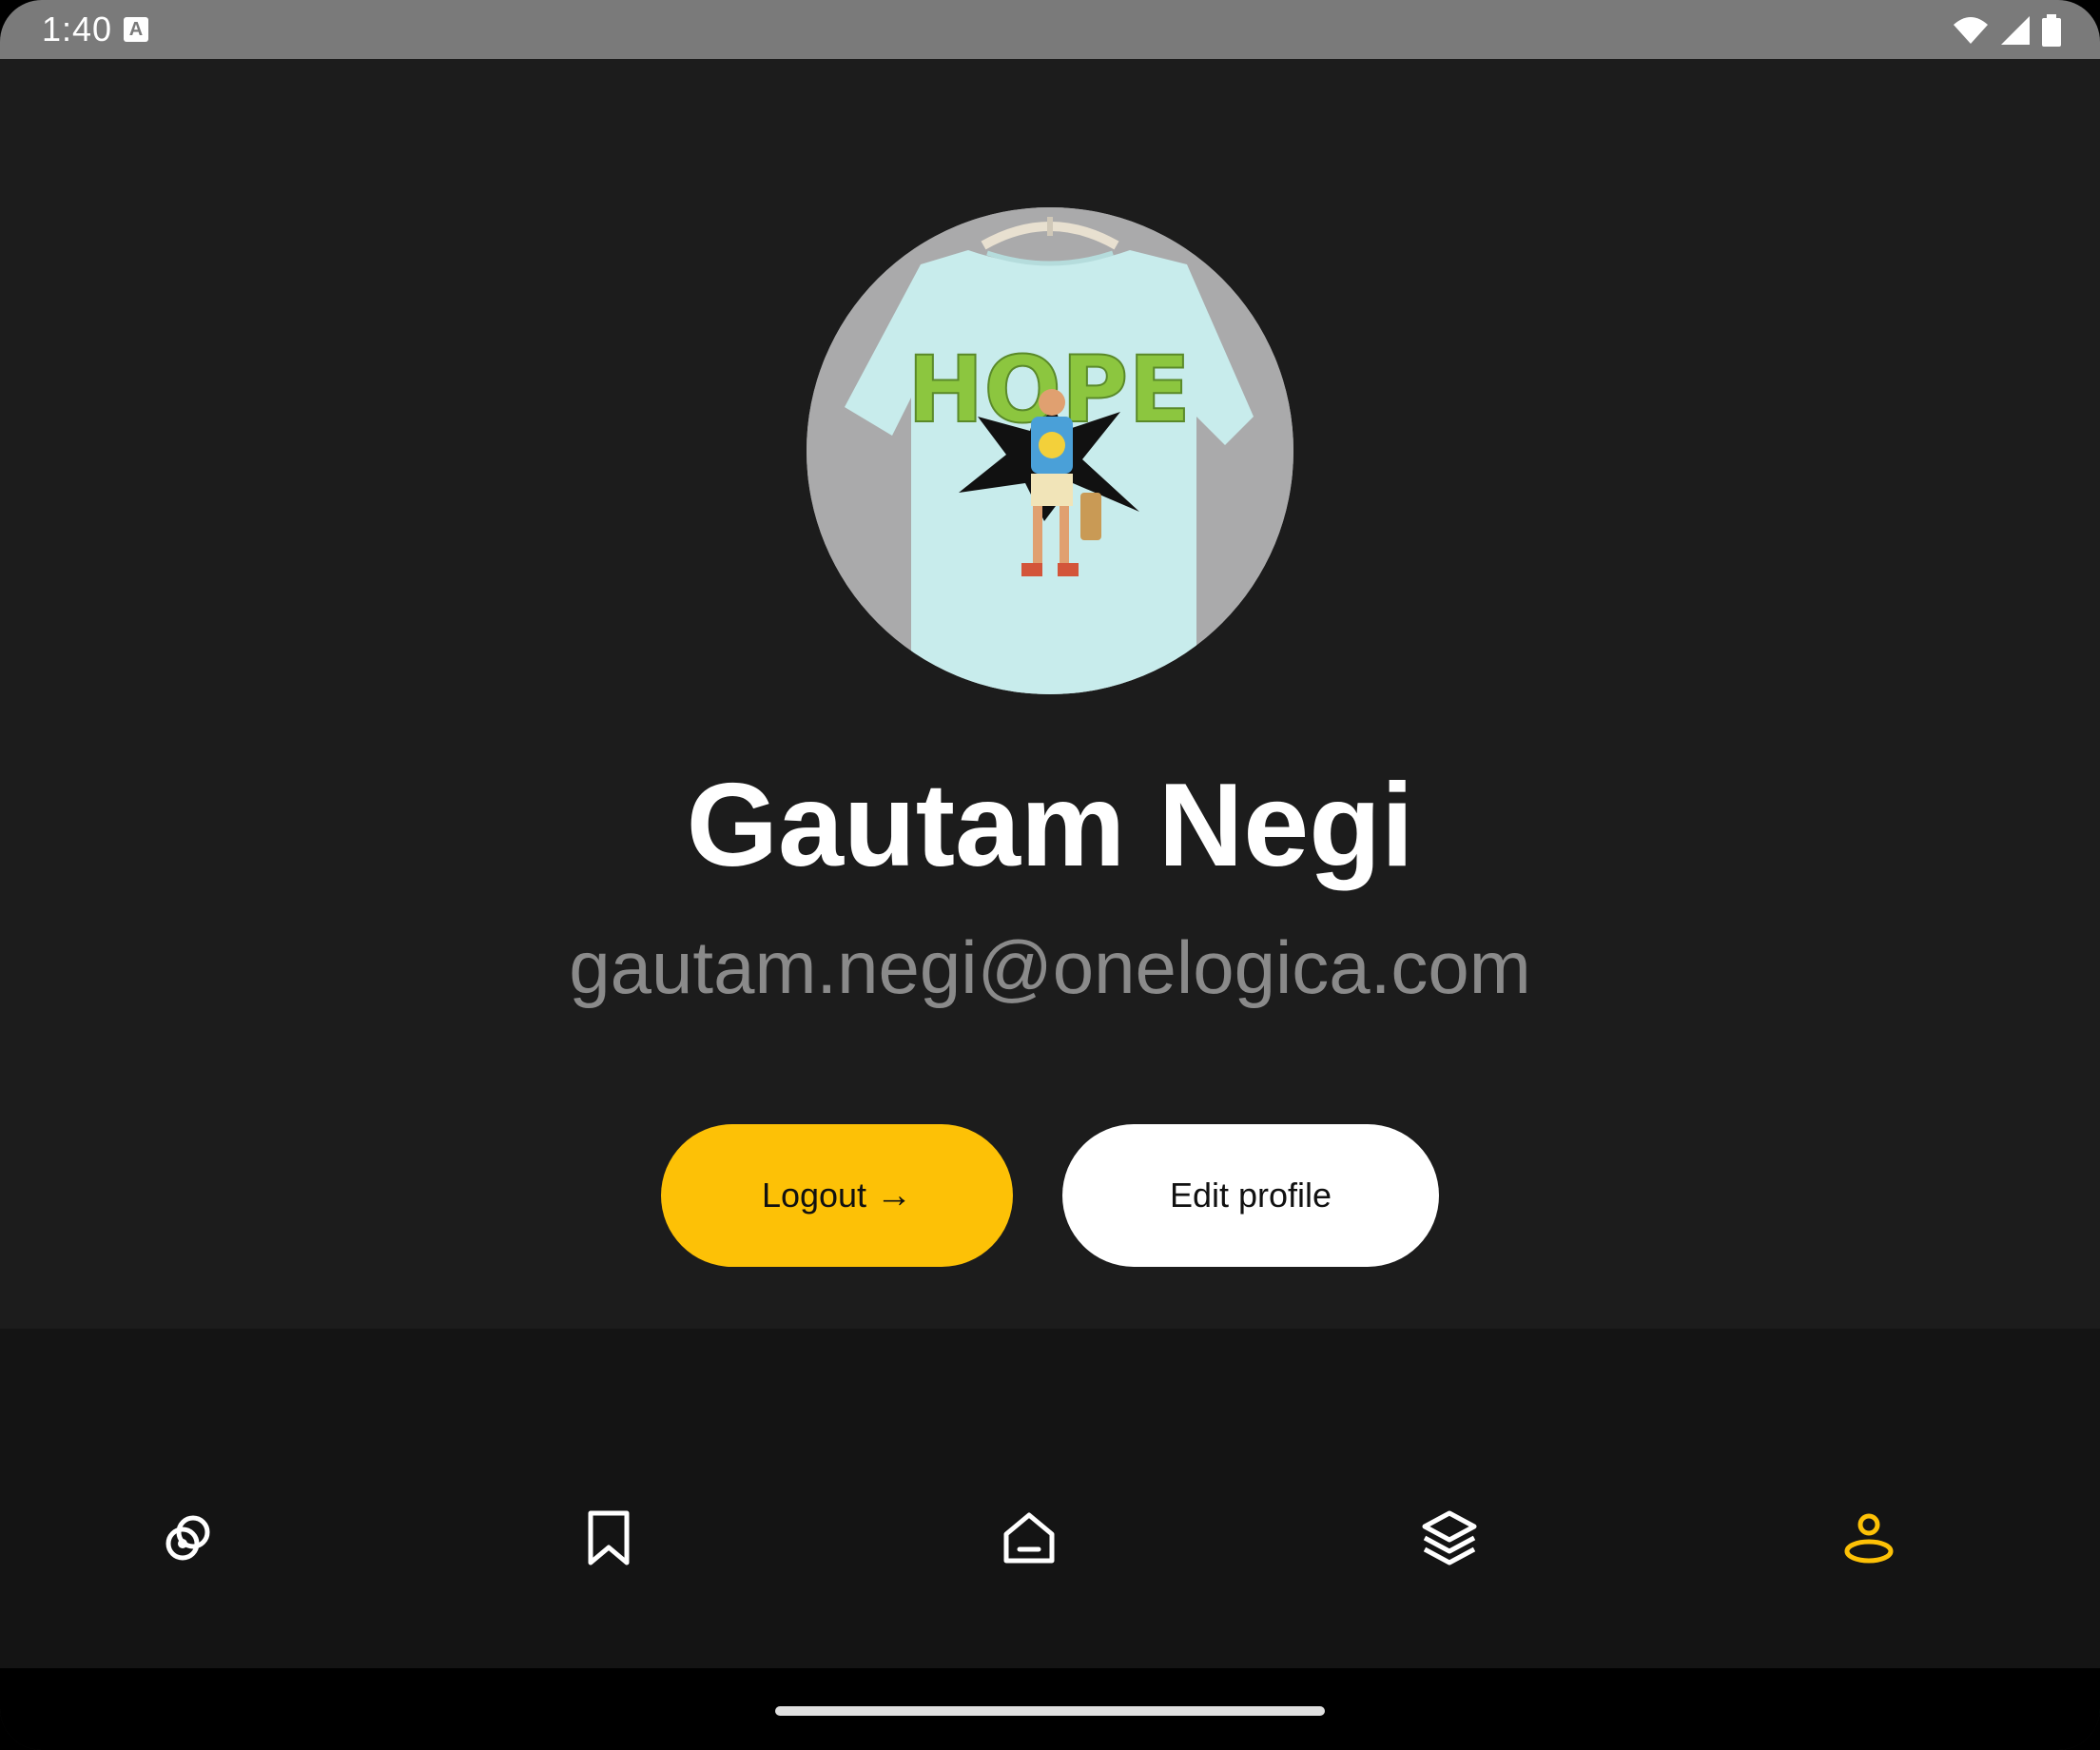 Image resolution: width=2100 pixels, height=1750 pixels. What do you see at coordinates (1050, 967) in the screenshot?
I see `profile-email: gautam.negi@onelogica.com` at bounding box center [1050, 967].